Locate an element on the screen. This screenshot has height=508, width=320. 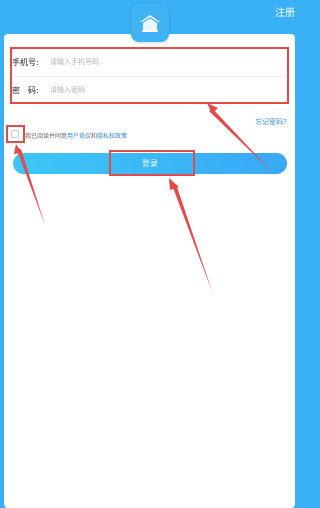
agreement-prefix: 我已阅读并同意 is located at coordinates (46, 136).